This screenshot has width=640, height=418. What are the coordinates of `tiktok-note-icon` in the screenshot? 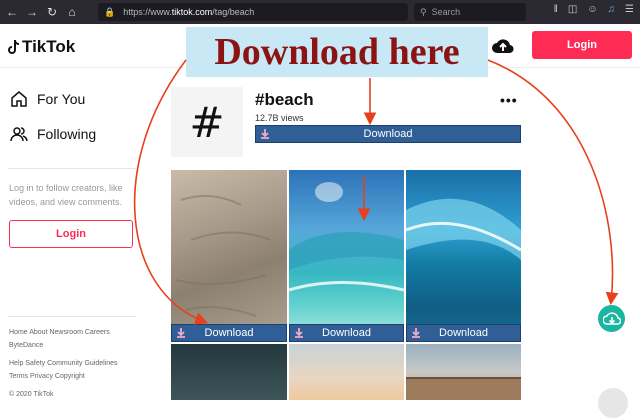 It's located at (13, 46).